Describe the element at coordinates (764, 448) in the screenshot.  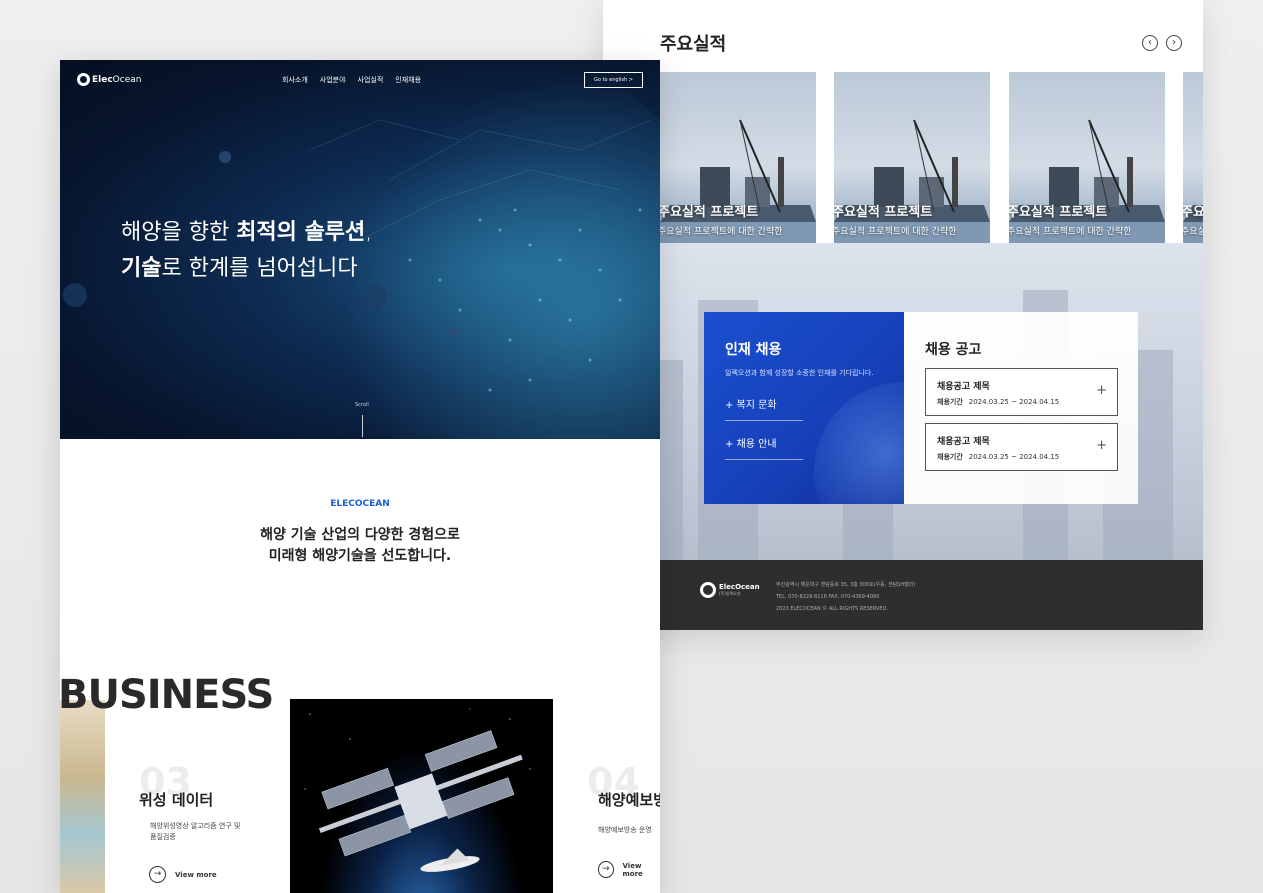
I see `recruit-guide-link: + 채용 안내` at that location.